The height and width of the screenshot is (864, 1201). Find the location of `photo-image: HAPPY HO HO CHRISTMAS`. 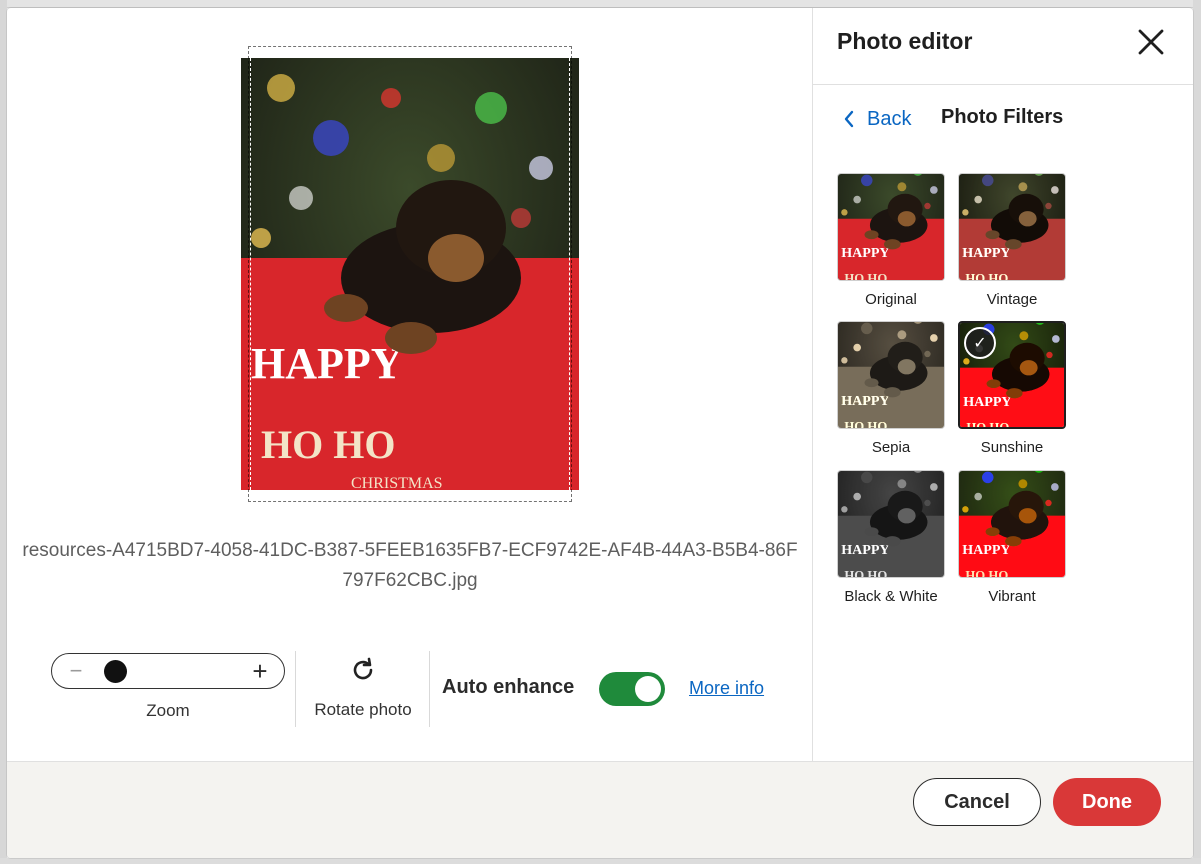

photo-image: HAPPY HO HO CHRISTMAS is located at coordinates (410, 274).